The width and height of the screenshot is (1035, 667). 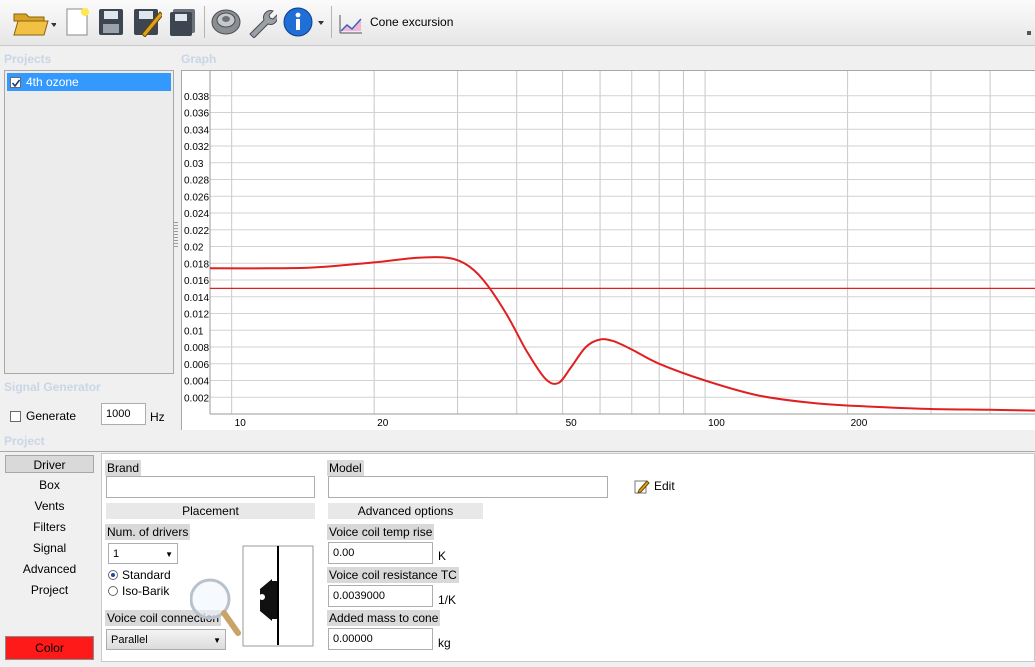 I want to click on open-folder-icon, so click(x=34, y=24).